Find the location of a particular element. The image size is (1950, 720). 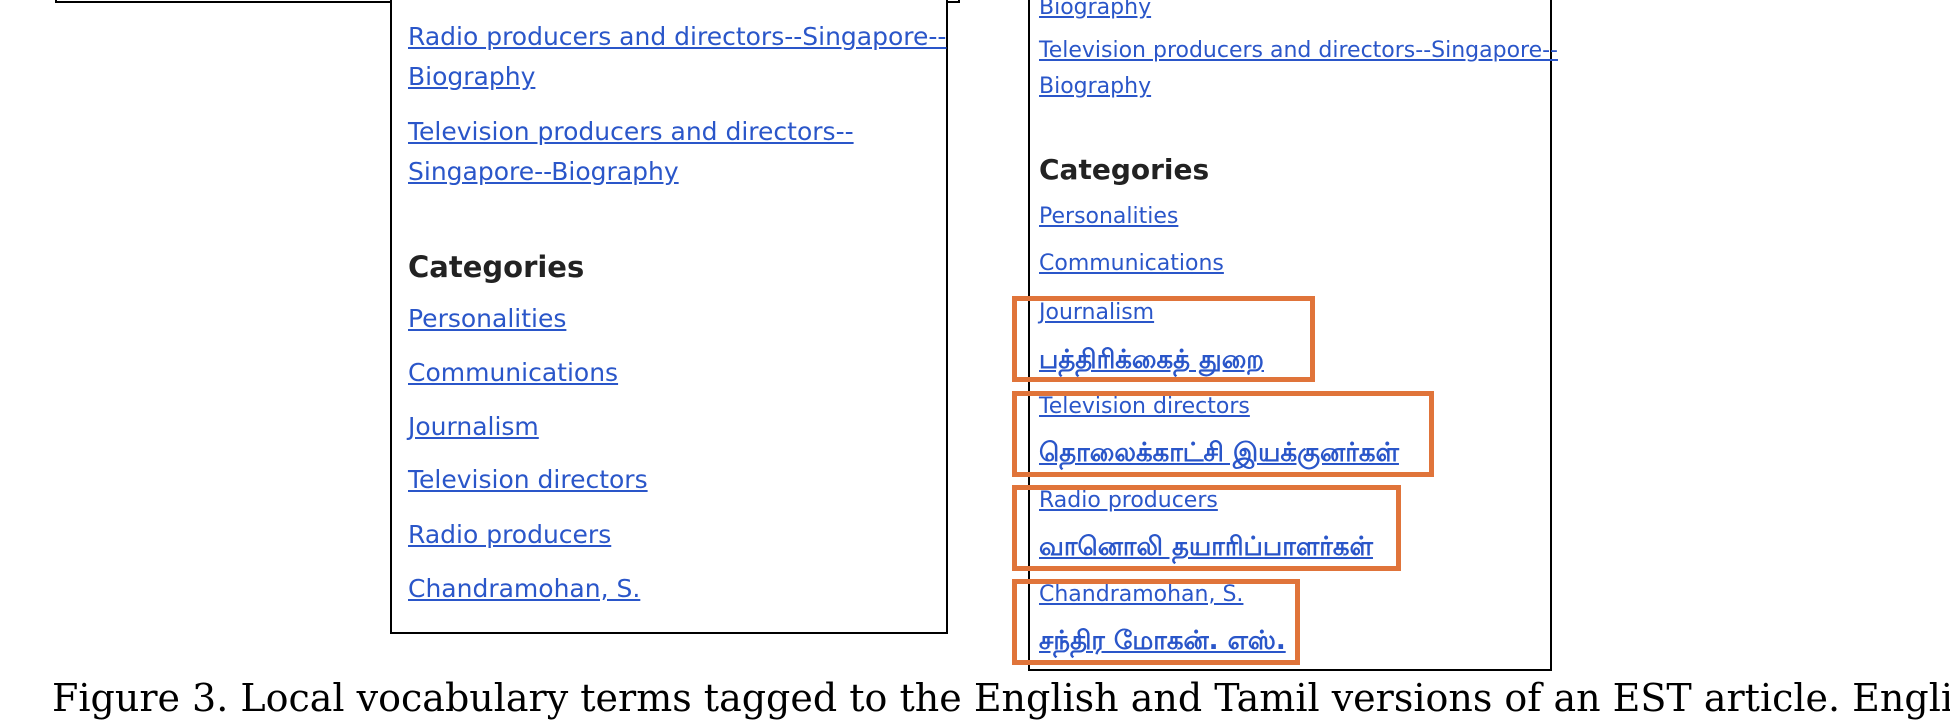

subject-link: Television producers and directors-- is located at coordinates (631, 131).